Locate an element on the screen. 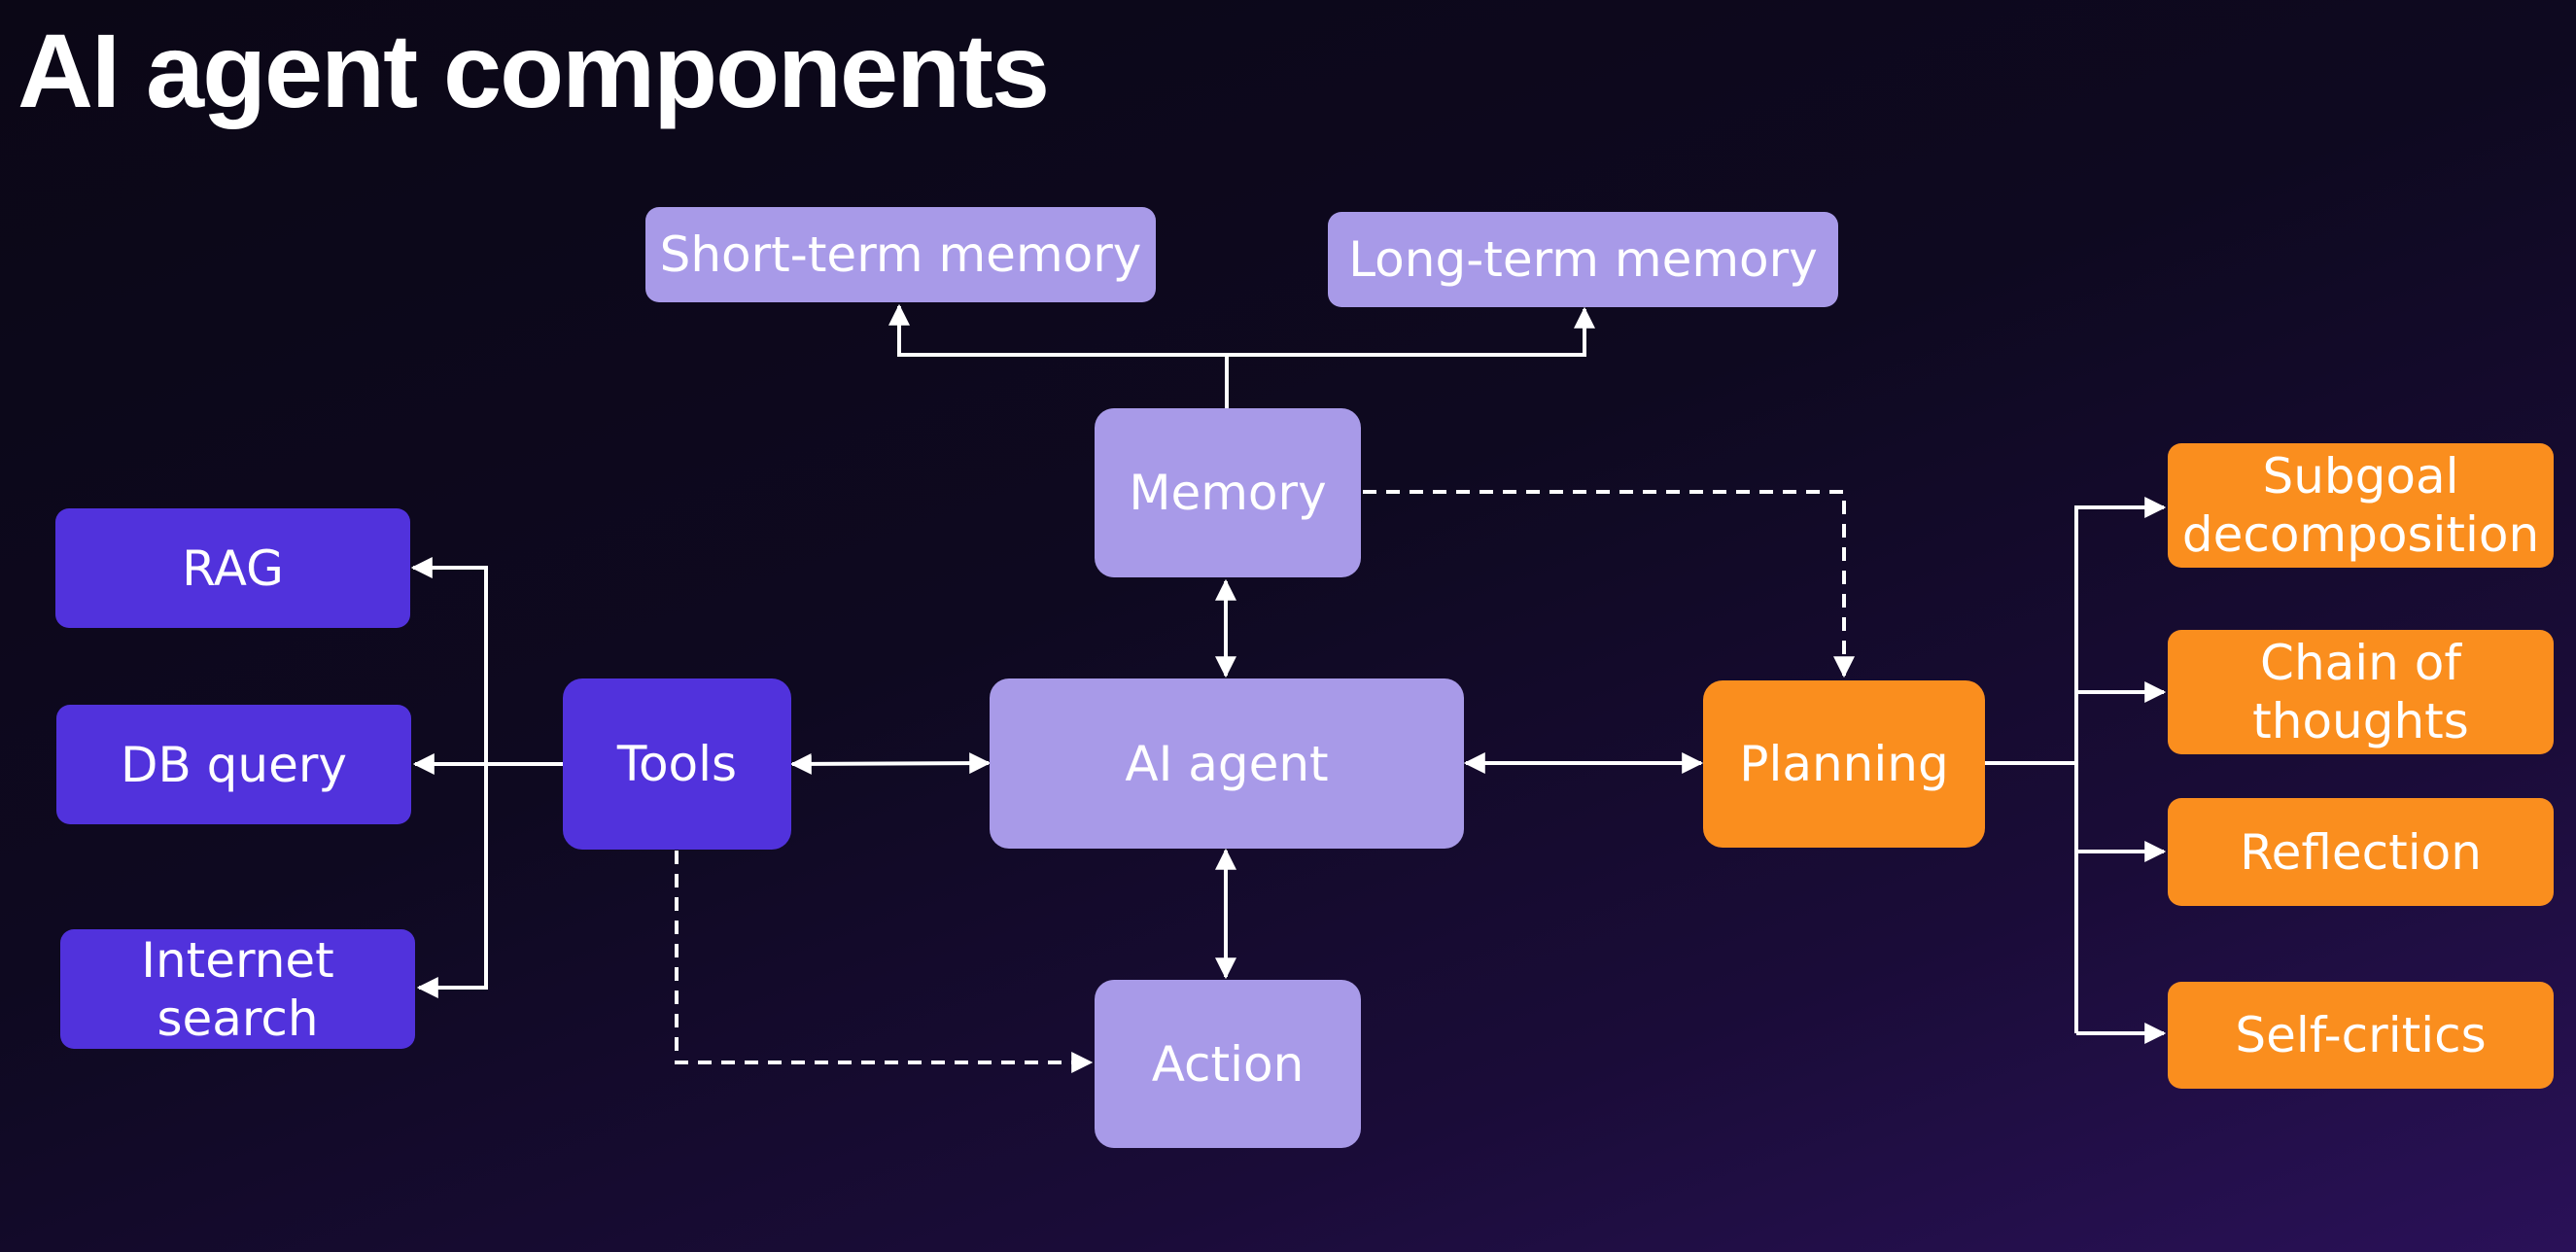 Image resolution: width=2576 pixels, height=1252 pixels. ai-agent-label: AI agent is located at coordinates (1227, 764).